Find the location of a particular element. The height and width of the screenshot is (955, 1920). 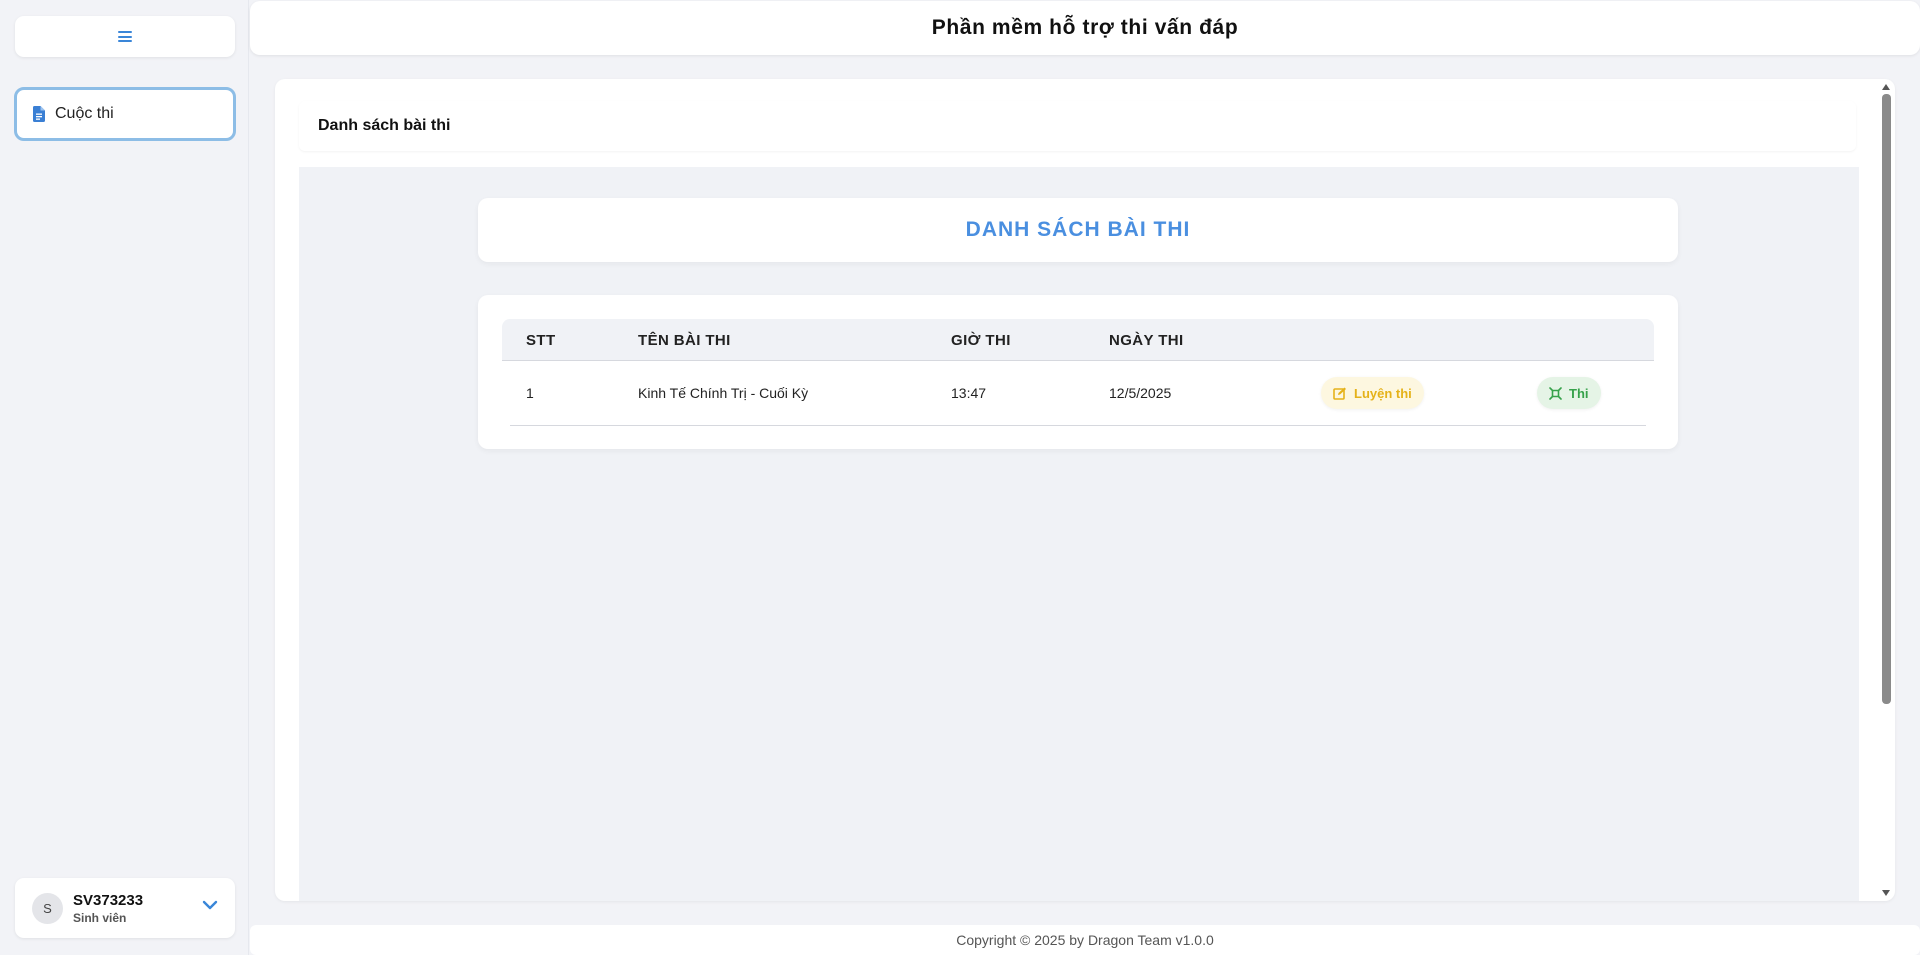

cell-stt: 1 is located at coordinates (530, 393).